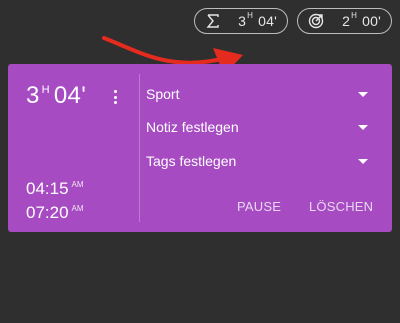 The height and width of the screenshot is (323, 400). What do you see at coordinates (341, 206) in the screenshot?
I see `delete-button: LÖSCHEN` at bounding box center [341, 206].